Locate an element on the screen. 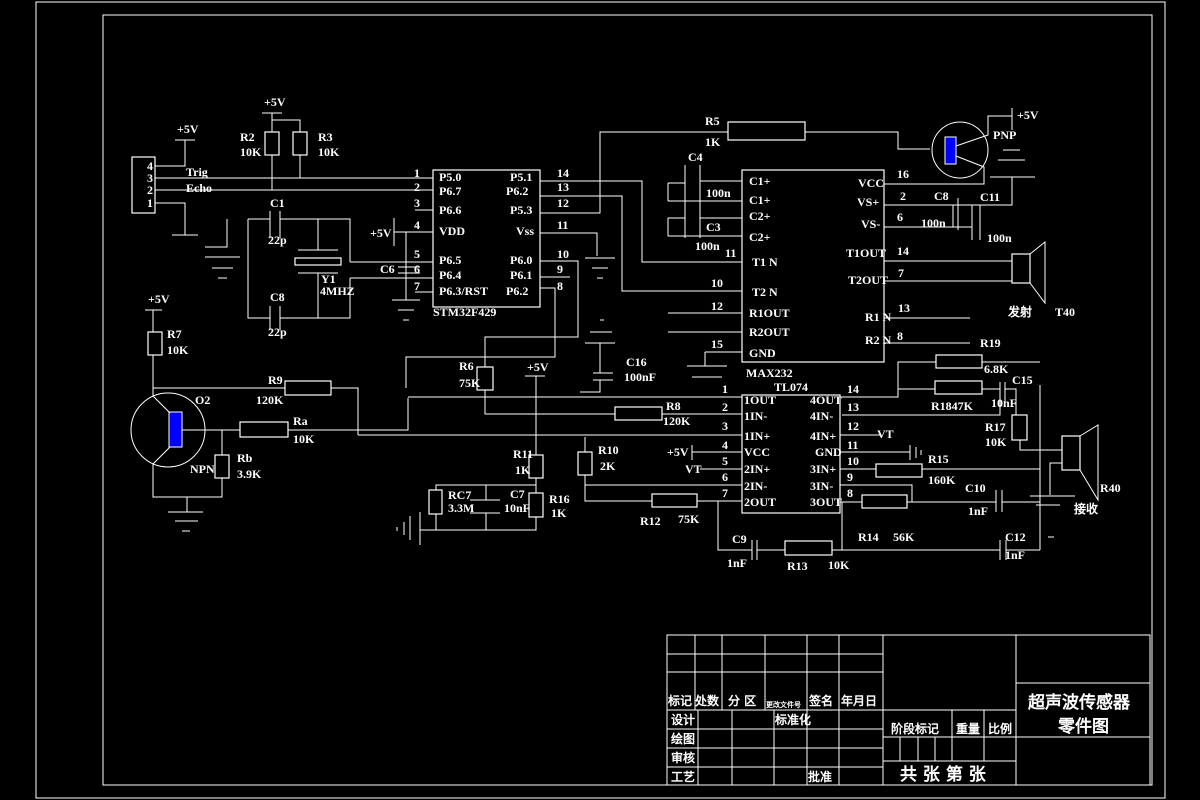 The width and height of the screenshot is (1200, 800). tb-drawing: 绘图 is located at coordinates (683, 738).